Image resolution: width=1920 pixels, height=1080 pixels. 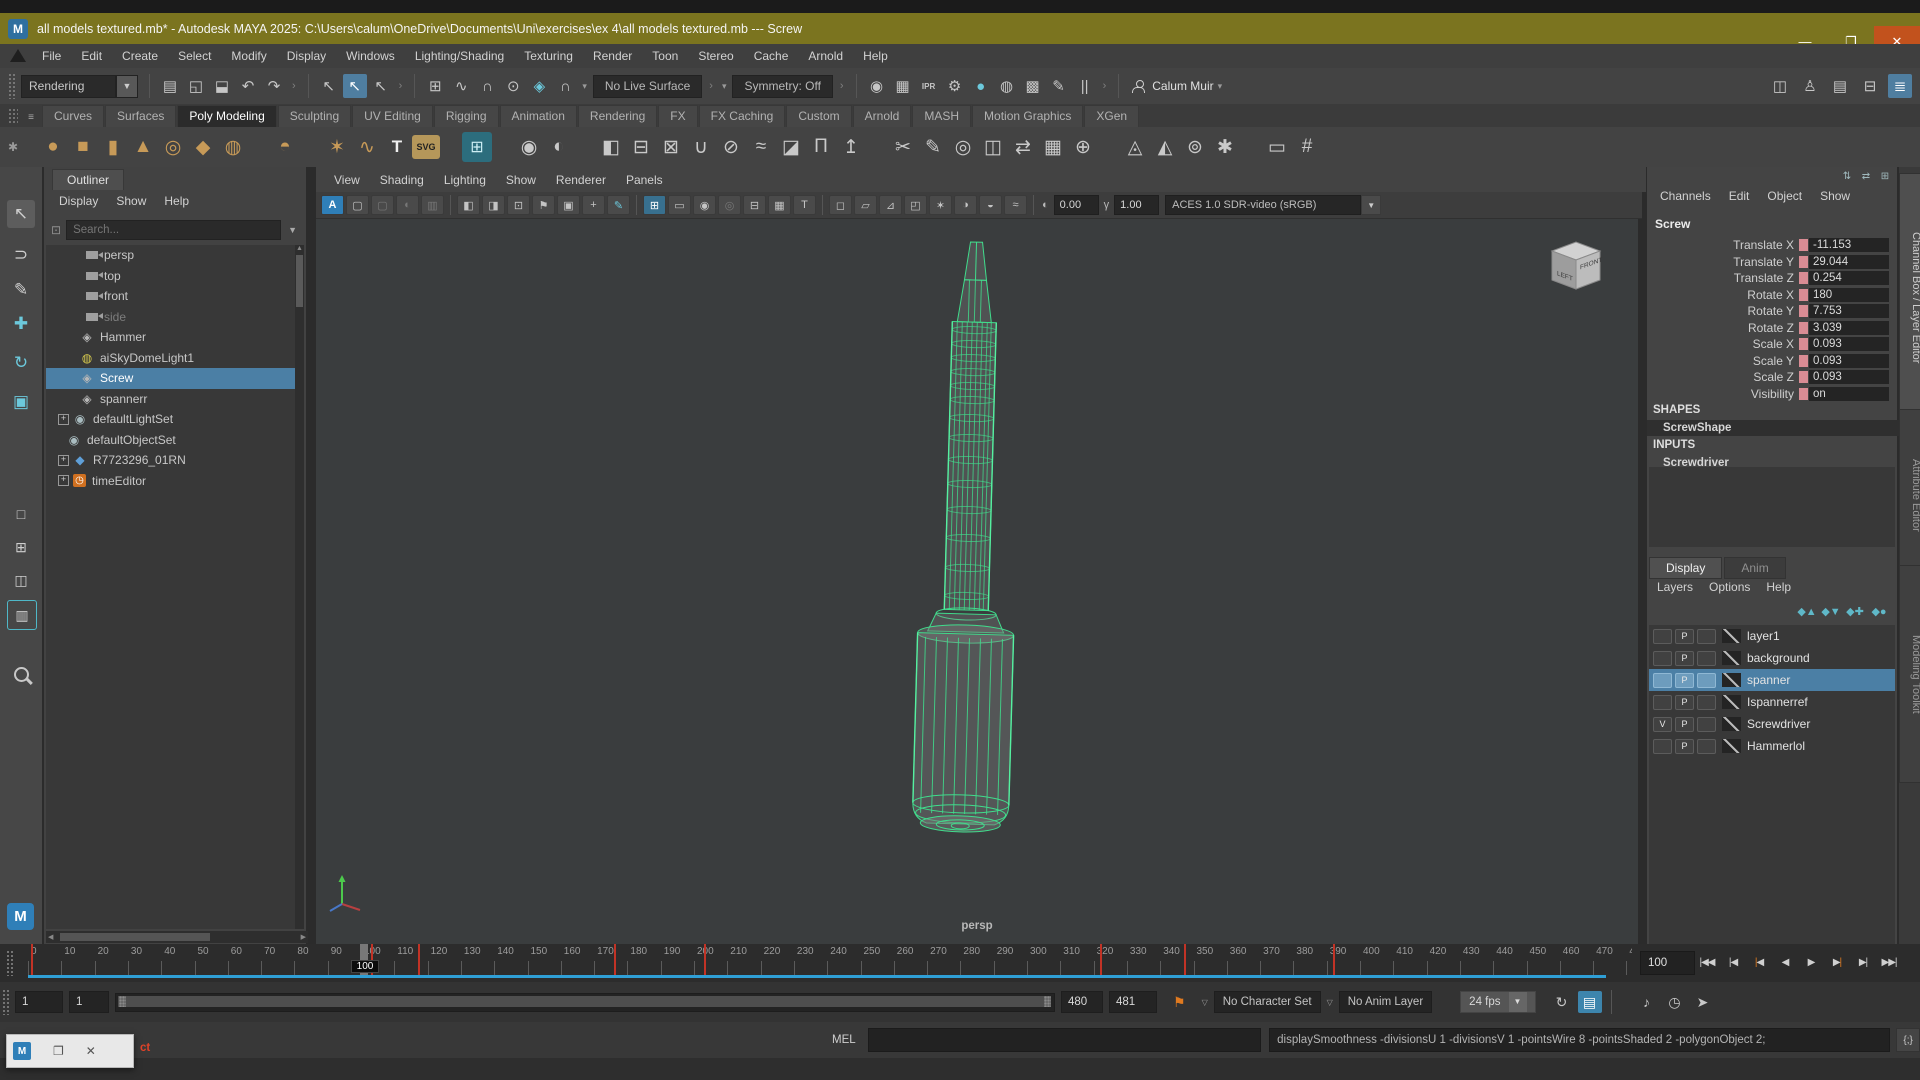 What do you see at coordinates (1076, 205) in the screenshot?
I see `exposure-field: 0.00` at bounding box center [1076, 205].